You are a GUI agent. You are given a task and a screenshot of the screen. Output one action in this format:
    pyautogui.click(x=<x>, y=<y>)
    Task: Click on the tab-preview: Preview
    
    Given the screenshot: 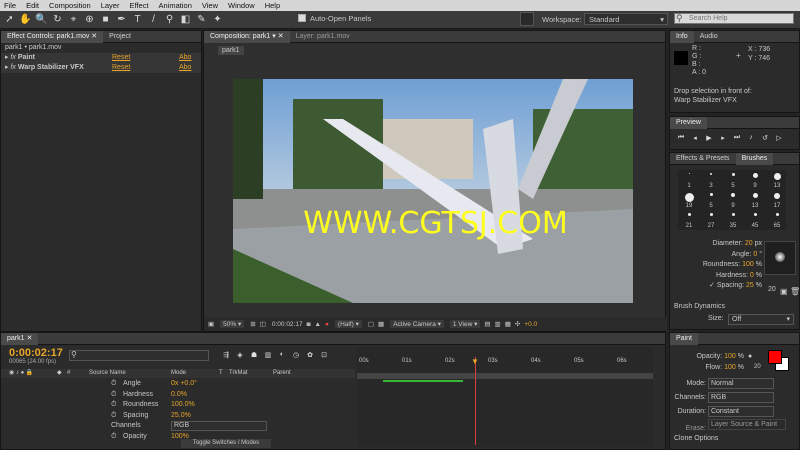 What is the action you would take?
    pyautogui.click(x=688, y=122)
    